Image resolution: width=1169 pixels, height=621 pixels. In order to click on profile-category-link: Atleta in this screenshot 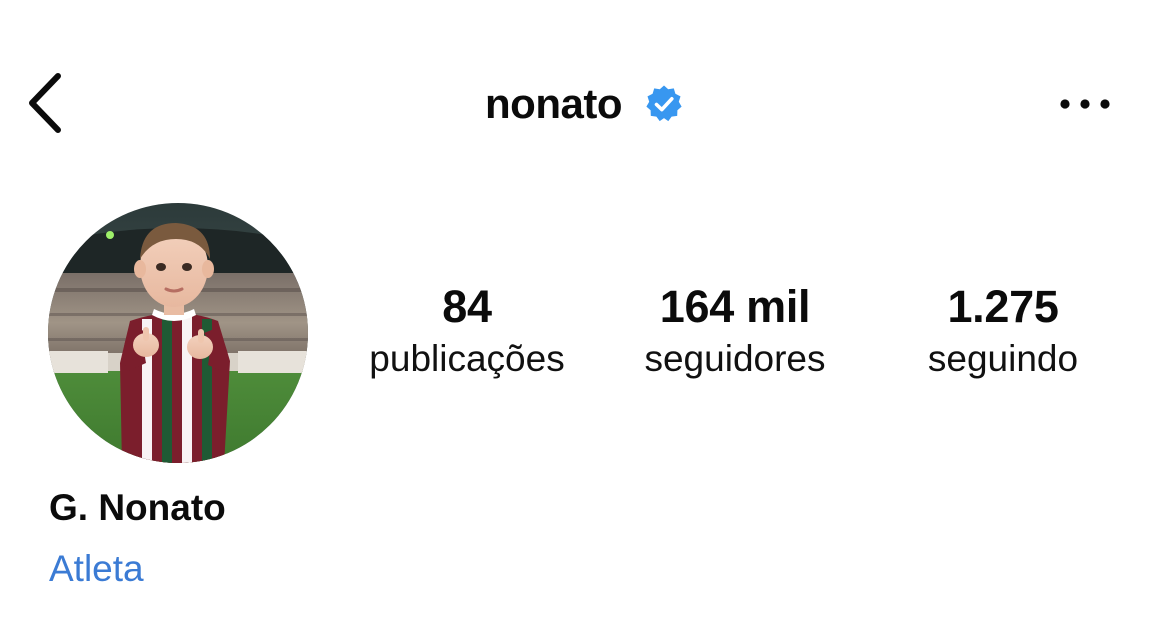, I will do `click(96, 569)`.